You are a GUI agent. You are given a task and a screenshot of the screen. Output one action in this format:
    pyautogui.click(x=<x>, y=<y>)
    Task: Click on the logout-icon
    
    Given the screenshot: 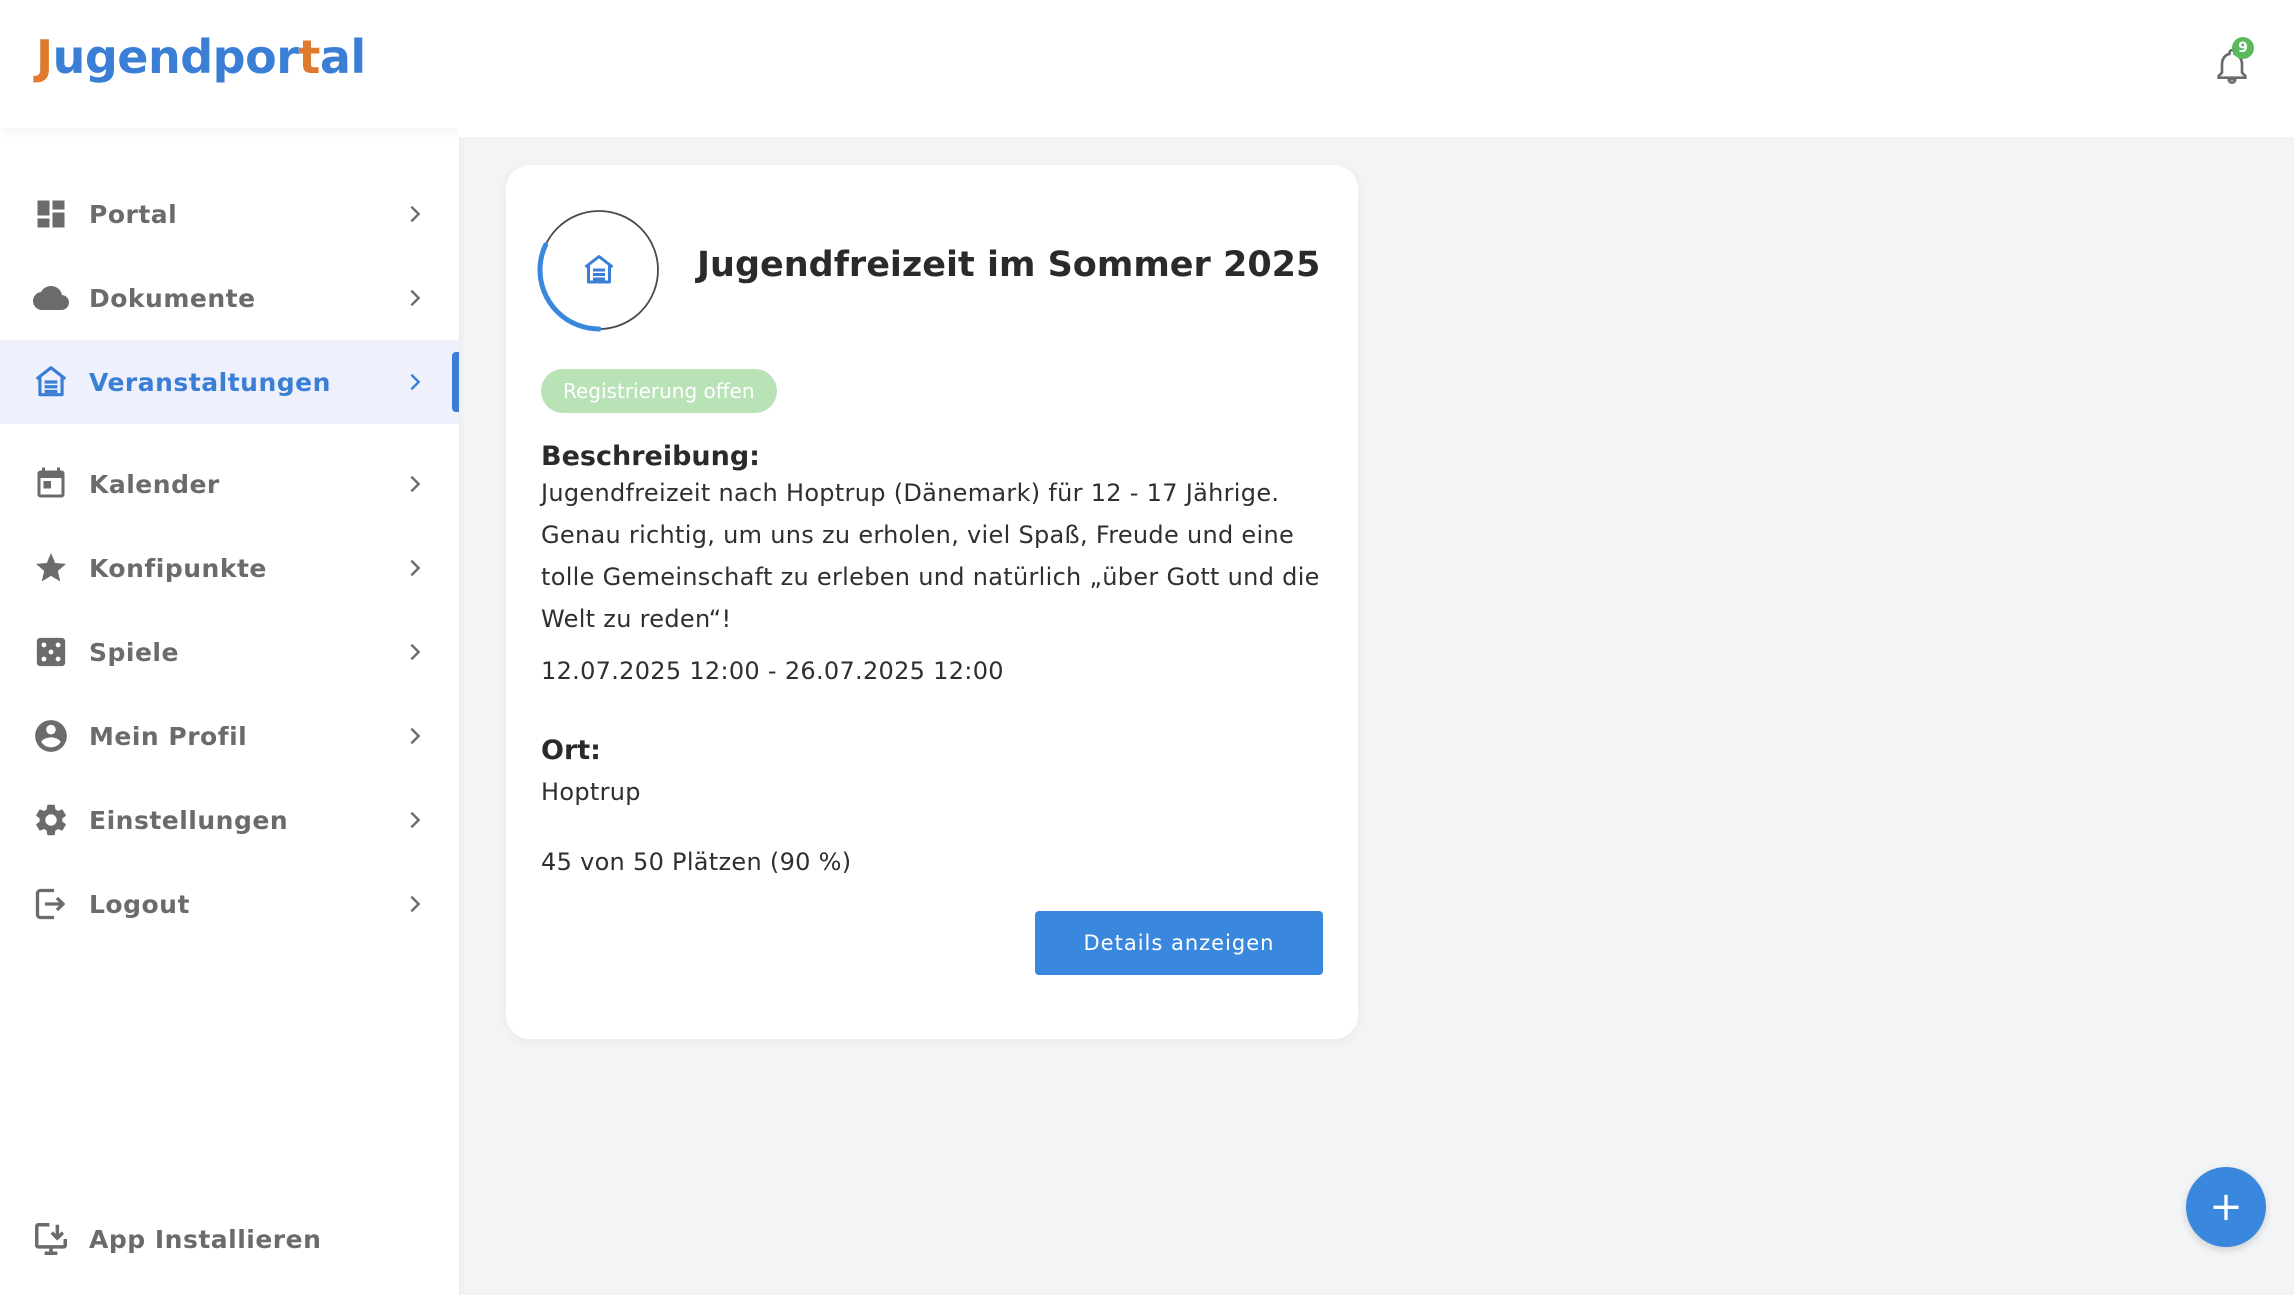 What is the action you would take?
    pyautogui.click(x=51, y=904)
    